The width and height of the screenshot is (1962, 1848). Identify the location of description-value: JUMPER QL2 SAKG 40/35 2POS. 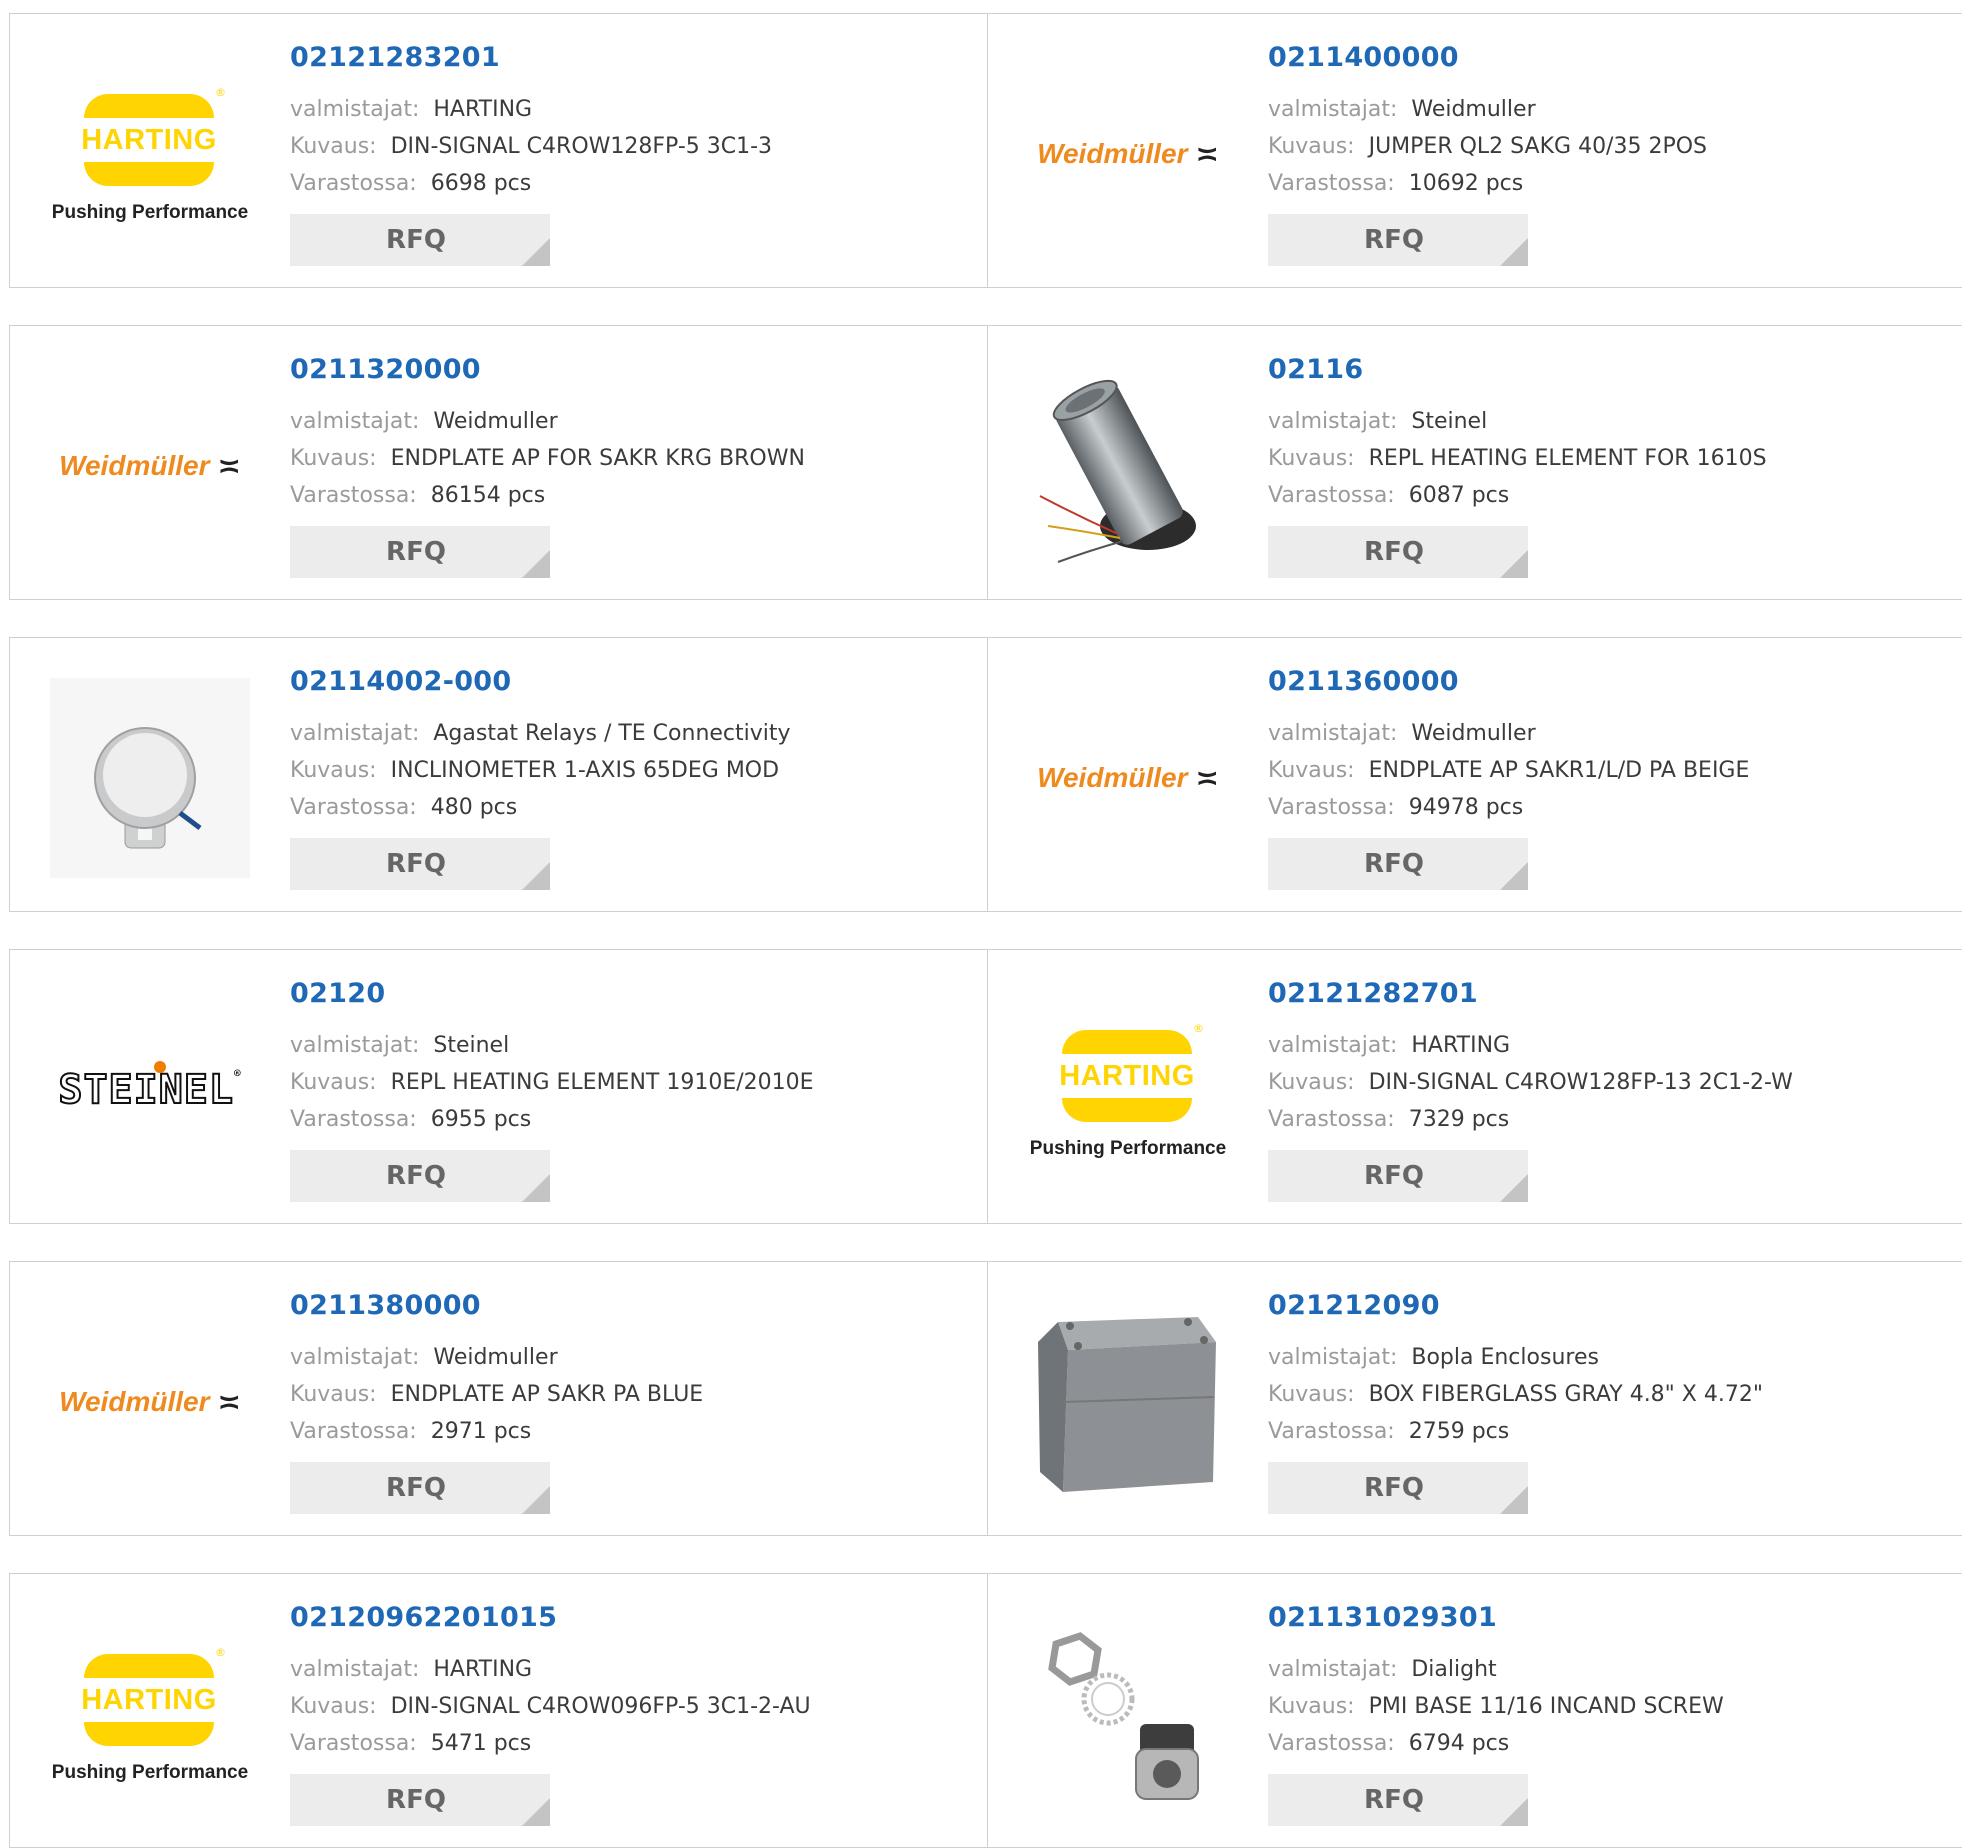
(1538, 146).